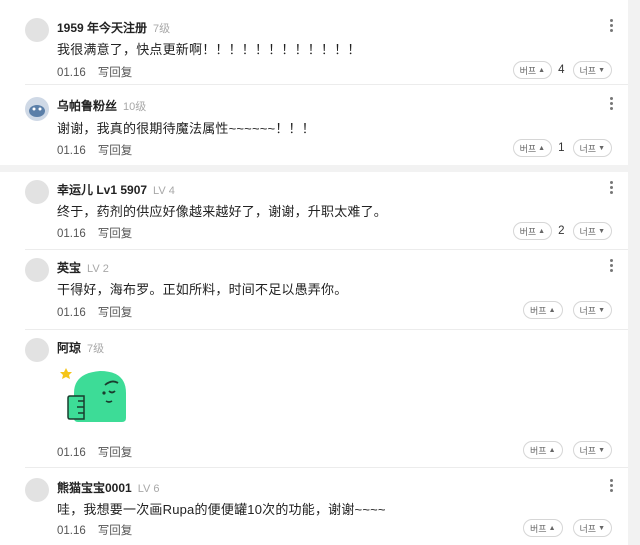 This screenshot has height=545, width=640. Describe the element at coordinates (222, 211) in the screenshot. I see `comment-text: 终于，药剂的供应好像越来越好了，谢谢，升职太难了。` at that location.